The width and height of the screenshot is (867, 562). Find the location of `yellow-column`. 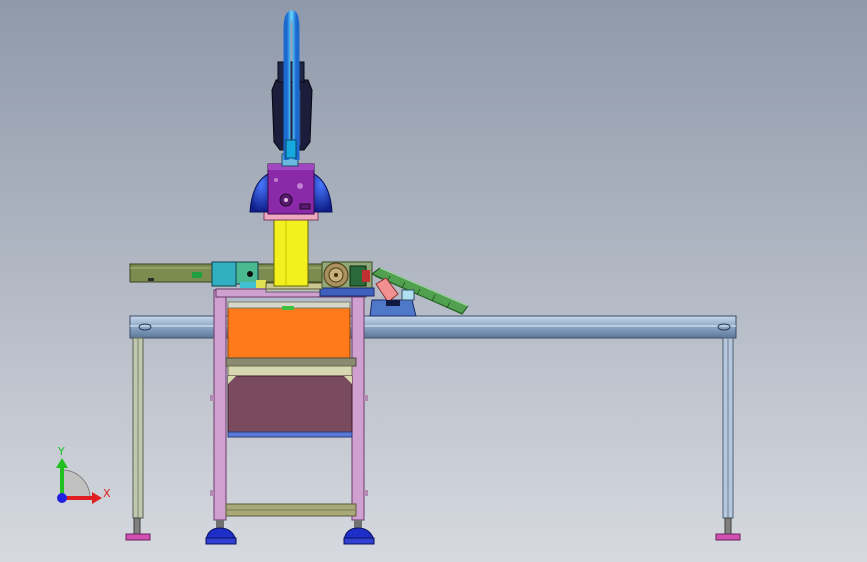

yellow-column is located at coordinates (291, 253).